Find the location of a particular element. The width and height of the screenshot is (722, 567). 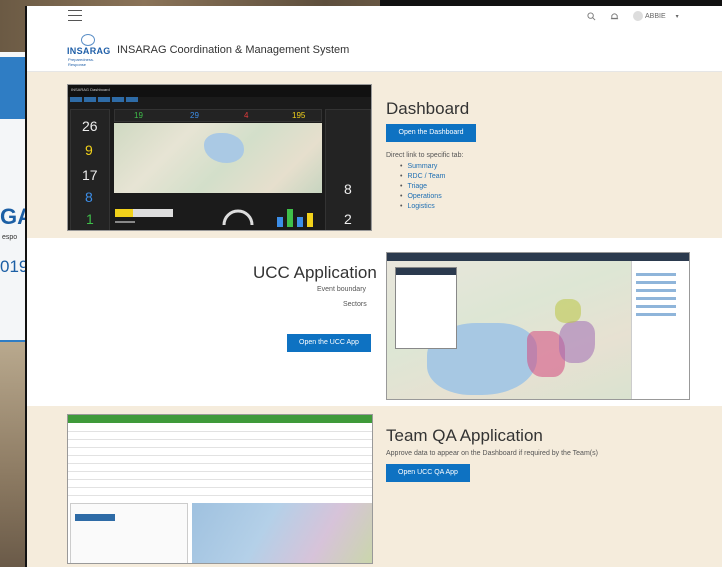

ucc-thumb-header is located at coordinates (538, 257).